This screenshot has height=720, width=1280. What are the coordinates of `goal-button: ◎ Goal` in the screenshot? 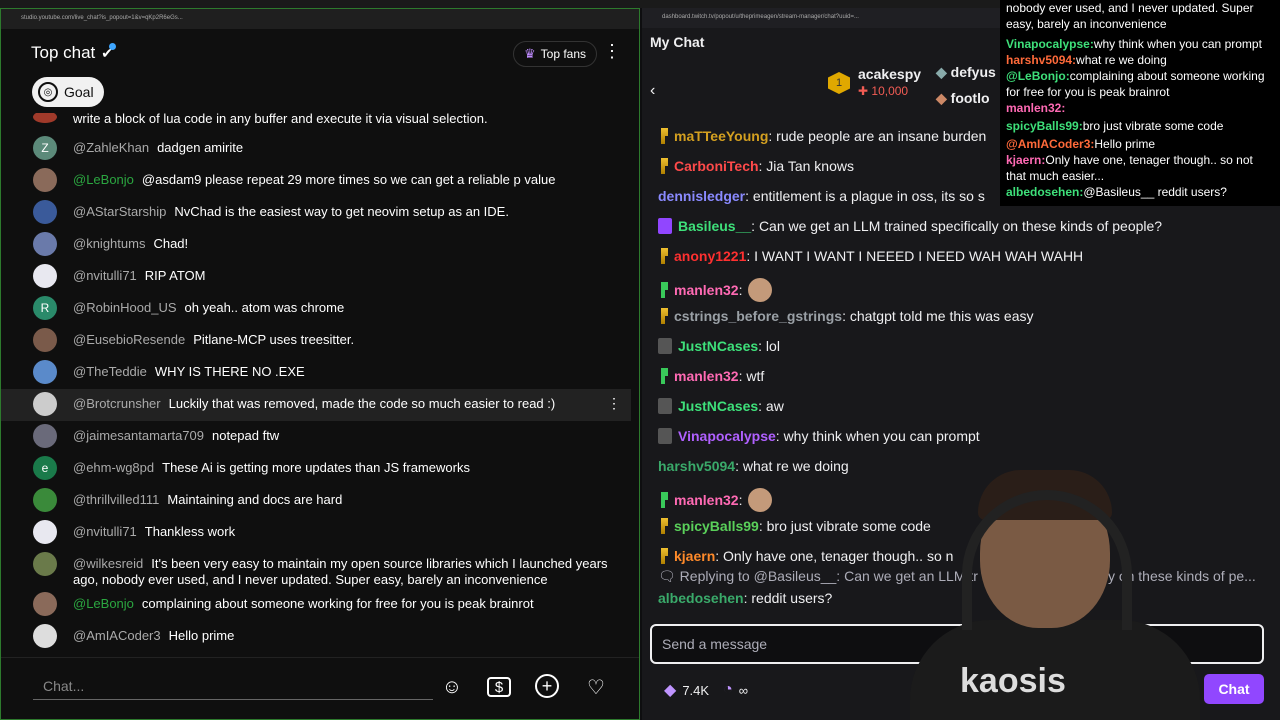 It's located at (68, 92).